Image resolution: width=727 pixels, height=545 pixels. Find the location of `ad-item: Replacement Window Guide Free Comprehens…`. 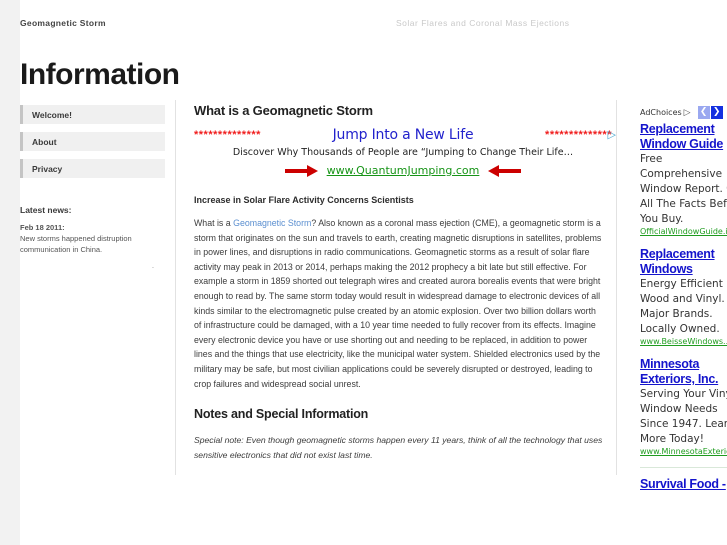

ad-item: Replacement Window Guide Free Comprehens… is located at coordinates (683, 179).